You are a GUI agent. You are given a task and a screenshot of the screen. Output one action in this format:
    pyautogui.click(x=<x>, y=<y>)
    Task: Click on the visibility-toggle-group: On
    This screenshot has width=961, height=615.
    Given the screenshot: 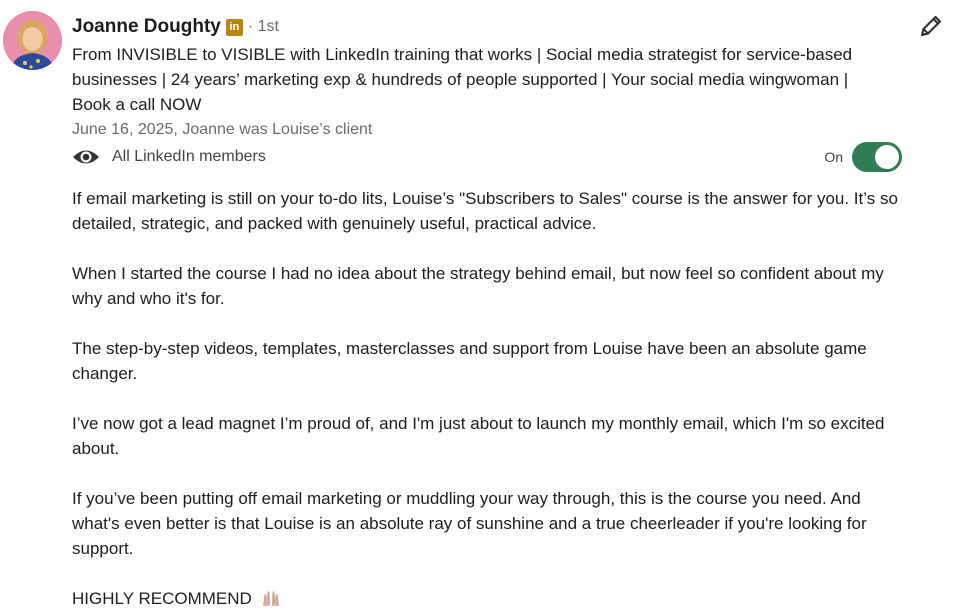 What is the action you would take?
    pyautogui.click(x=863, y=157)
    